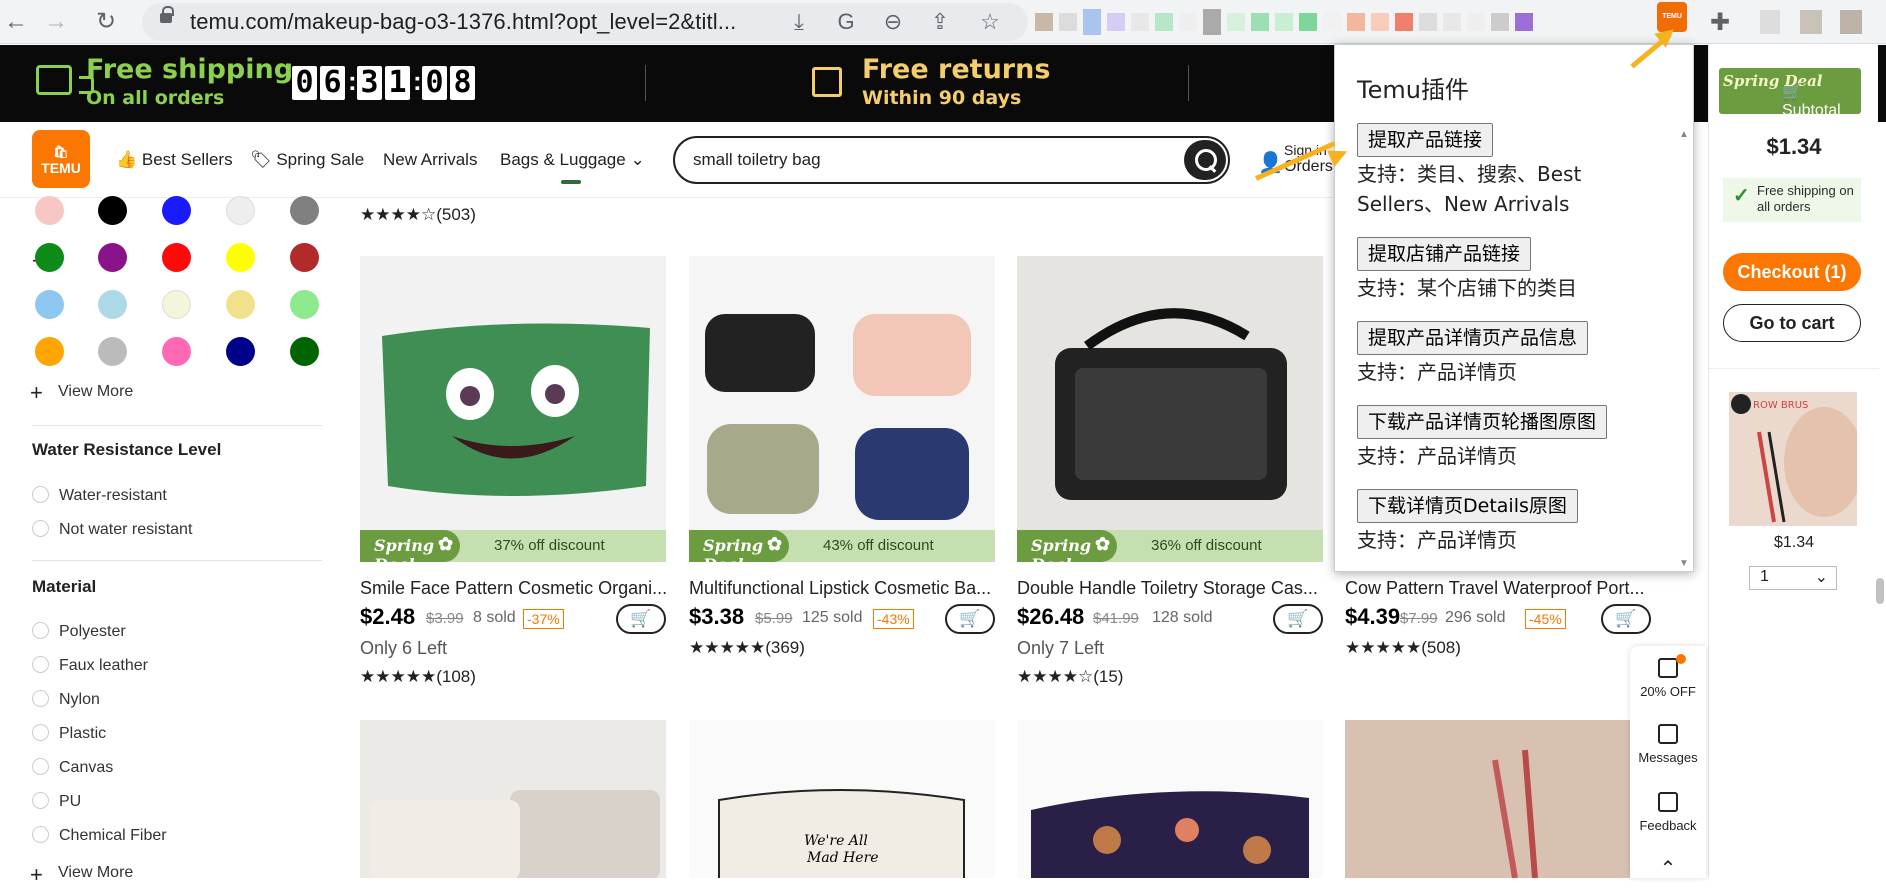 The width and height of the screenshot is (1886, 888). What do you see at coordinates (1444, 254) in the screenshot?
I see `extract-store-links-button: 提取店铺产品链接` at bounding box center [1444, 254].